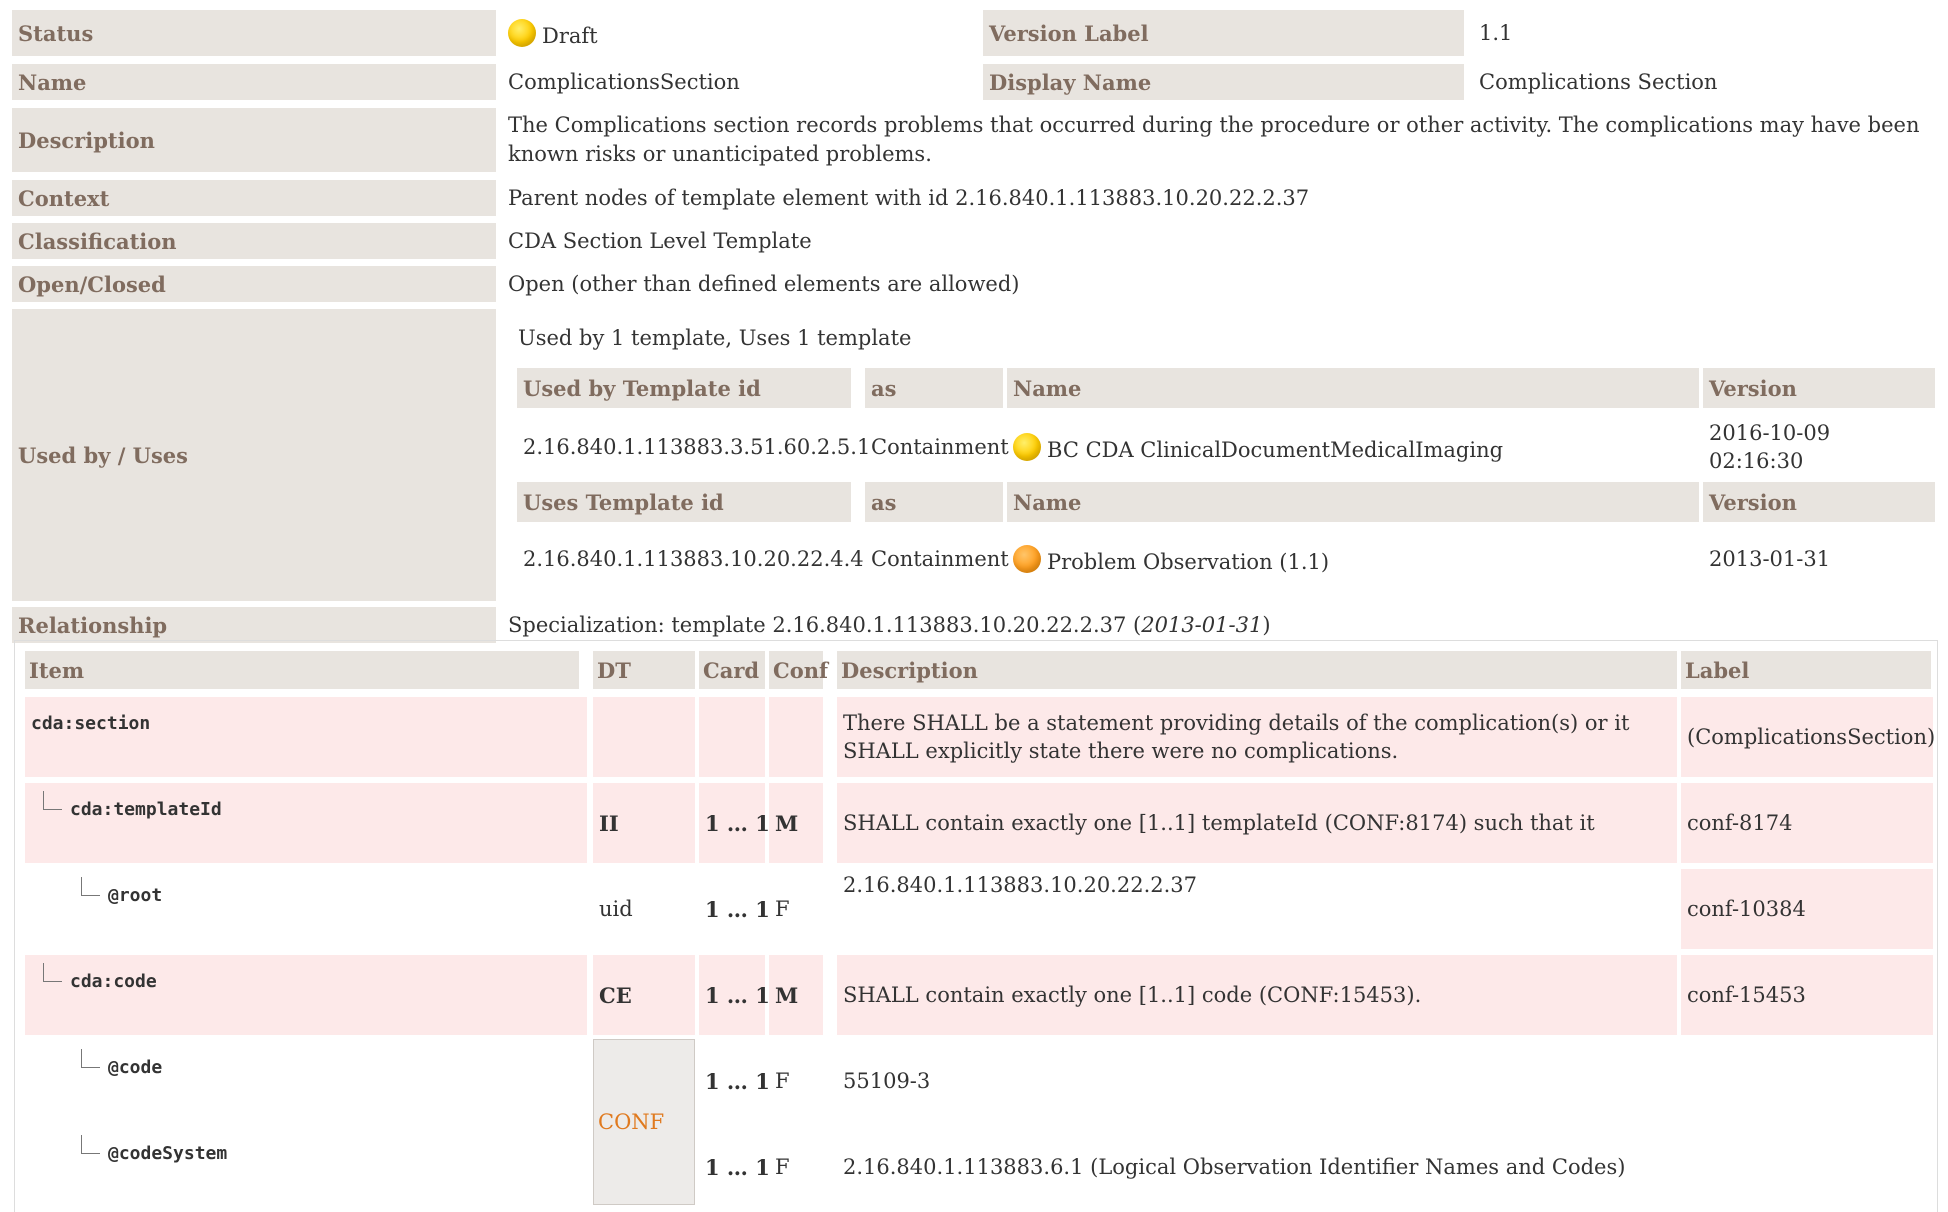  Describe the element at coordinates (1353, 502) in the screenshot. I see `uses-header-name: Name` at that location.